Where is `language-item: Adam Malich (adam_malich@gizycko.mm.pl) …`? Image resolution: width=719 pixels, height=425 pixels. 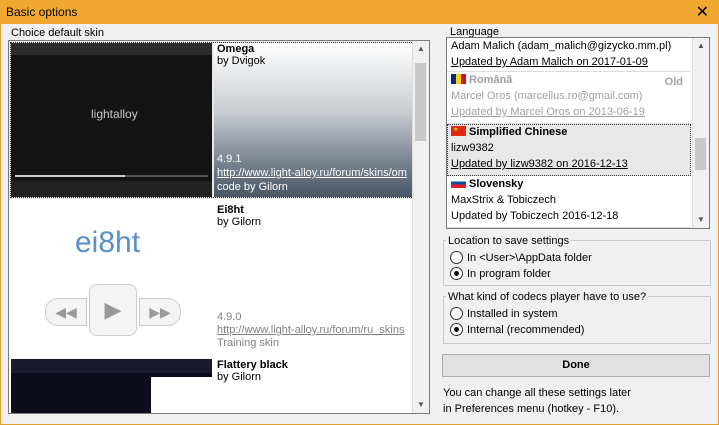 language-item: Adam Malich (adam_malich@gizycko.mm.pl) … is located at coordinates (569, 55).